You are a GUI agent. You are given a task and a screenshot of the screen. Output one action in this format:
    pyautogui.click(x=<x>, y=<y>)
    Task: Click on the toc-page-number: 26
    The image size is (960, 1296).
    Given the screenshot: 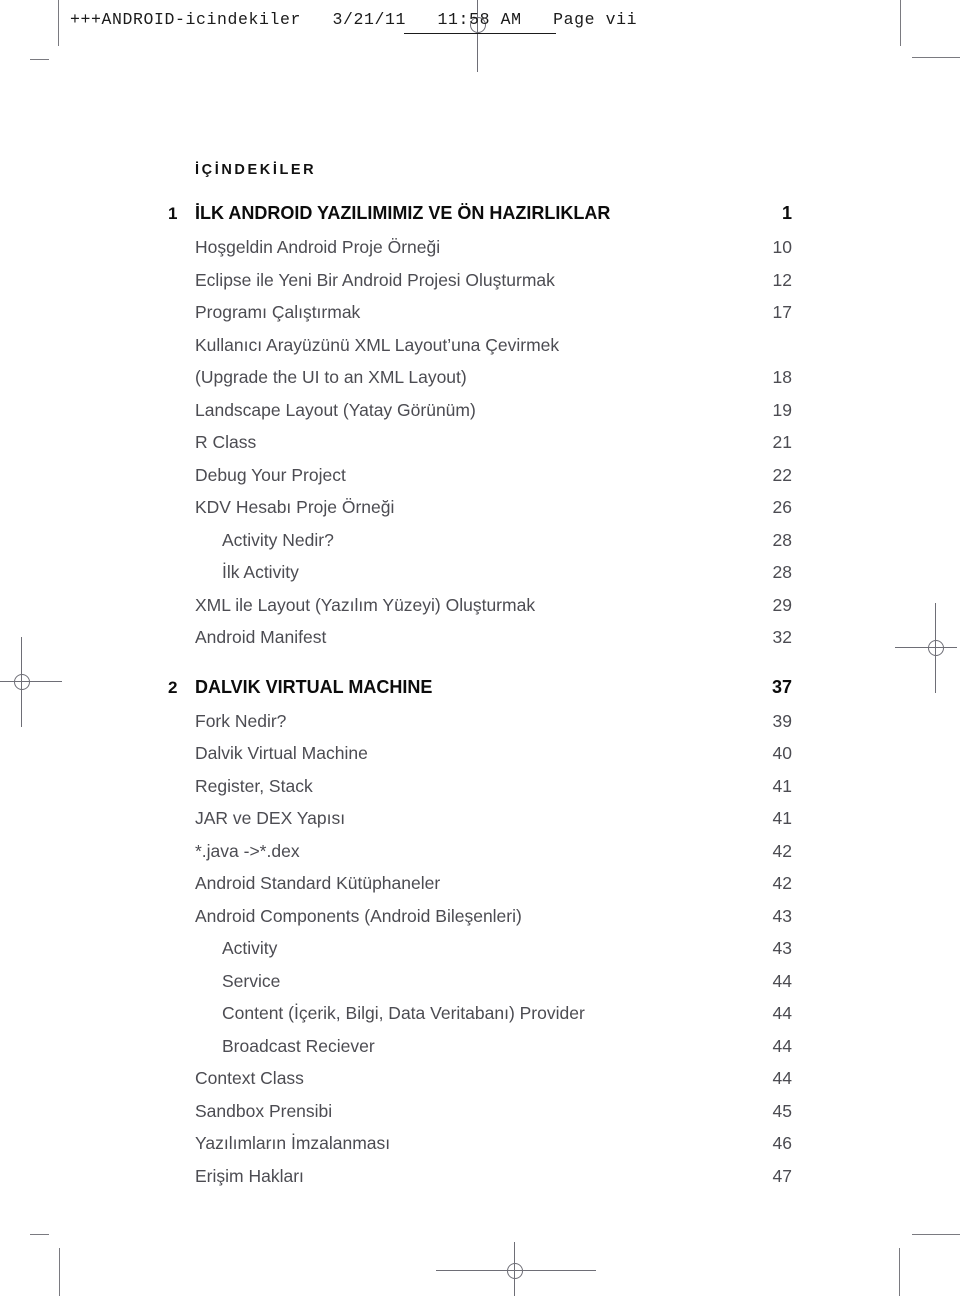 What is the action you would take?
    pyautogui.click(x=782, y=507)
    